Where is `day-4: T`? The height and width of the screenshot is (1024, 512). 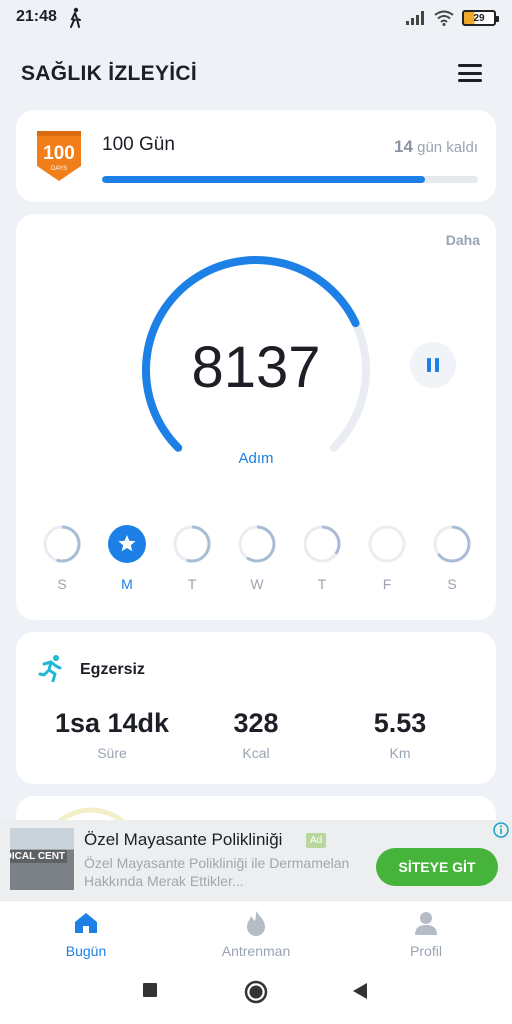
day-4: T is located at coordinates (322, 558).